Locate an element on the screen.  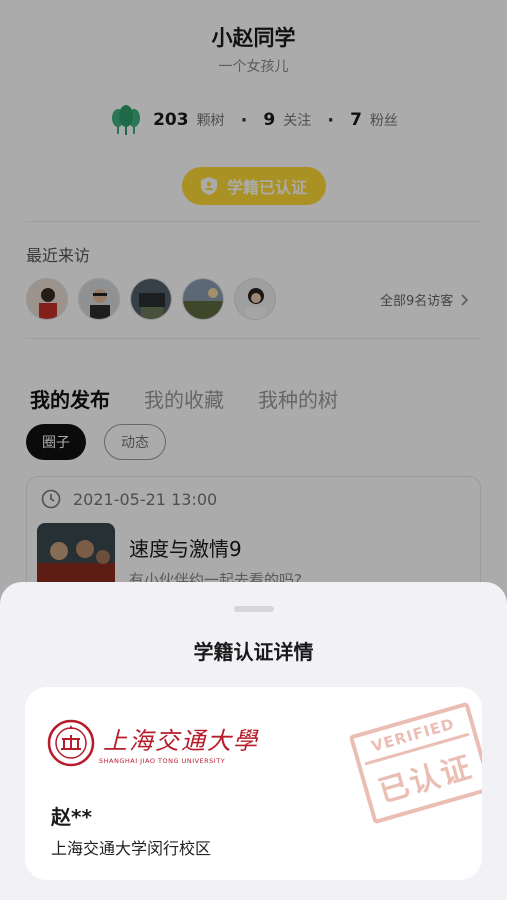
university-seal-icon is located at coordinates (71, 743).